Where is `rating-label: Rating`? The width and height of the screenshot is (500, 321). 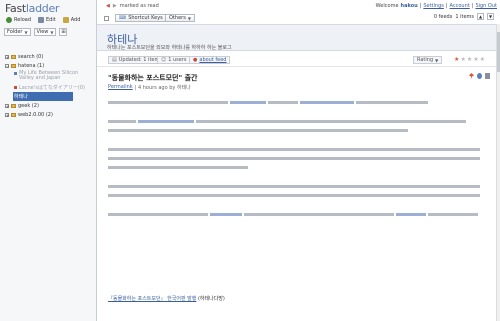 rating-label: Rating is located at coordinates (425, 60).